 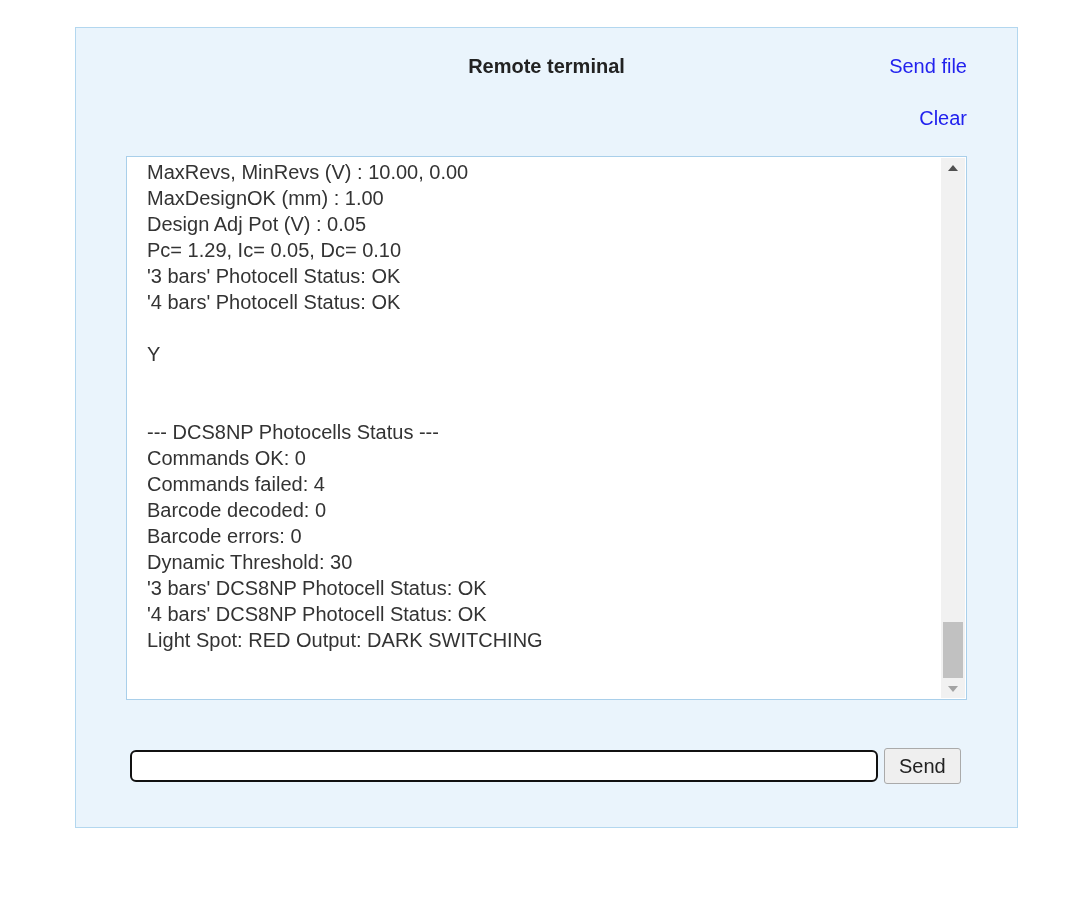 I want to click on scrollbar, so click(x=953, y=428).